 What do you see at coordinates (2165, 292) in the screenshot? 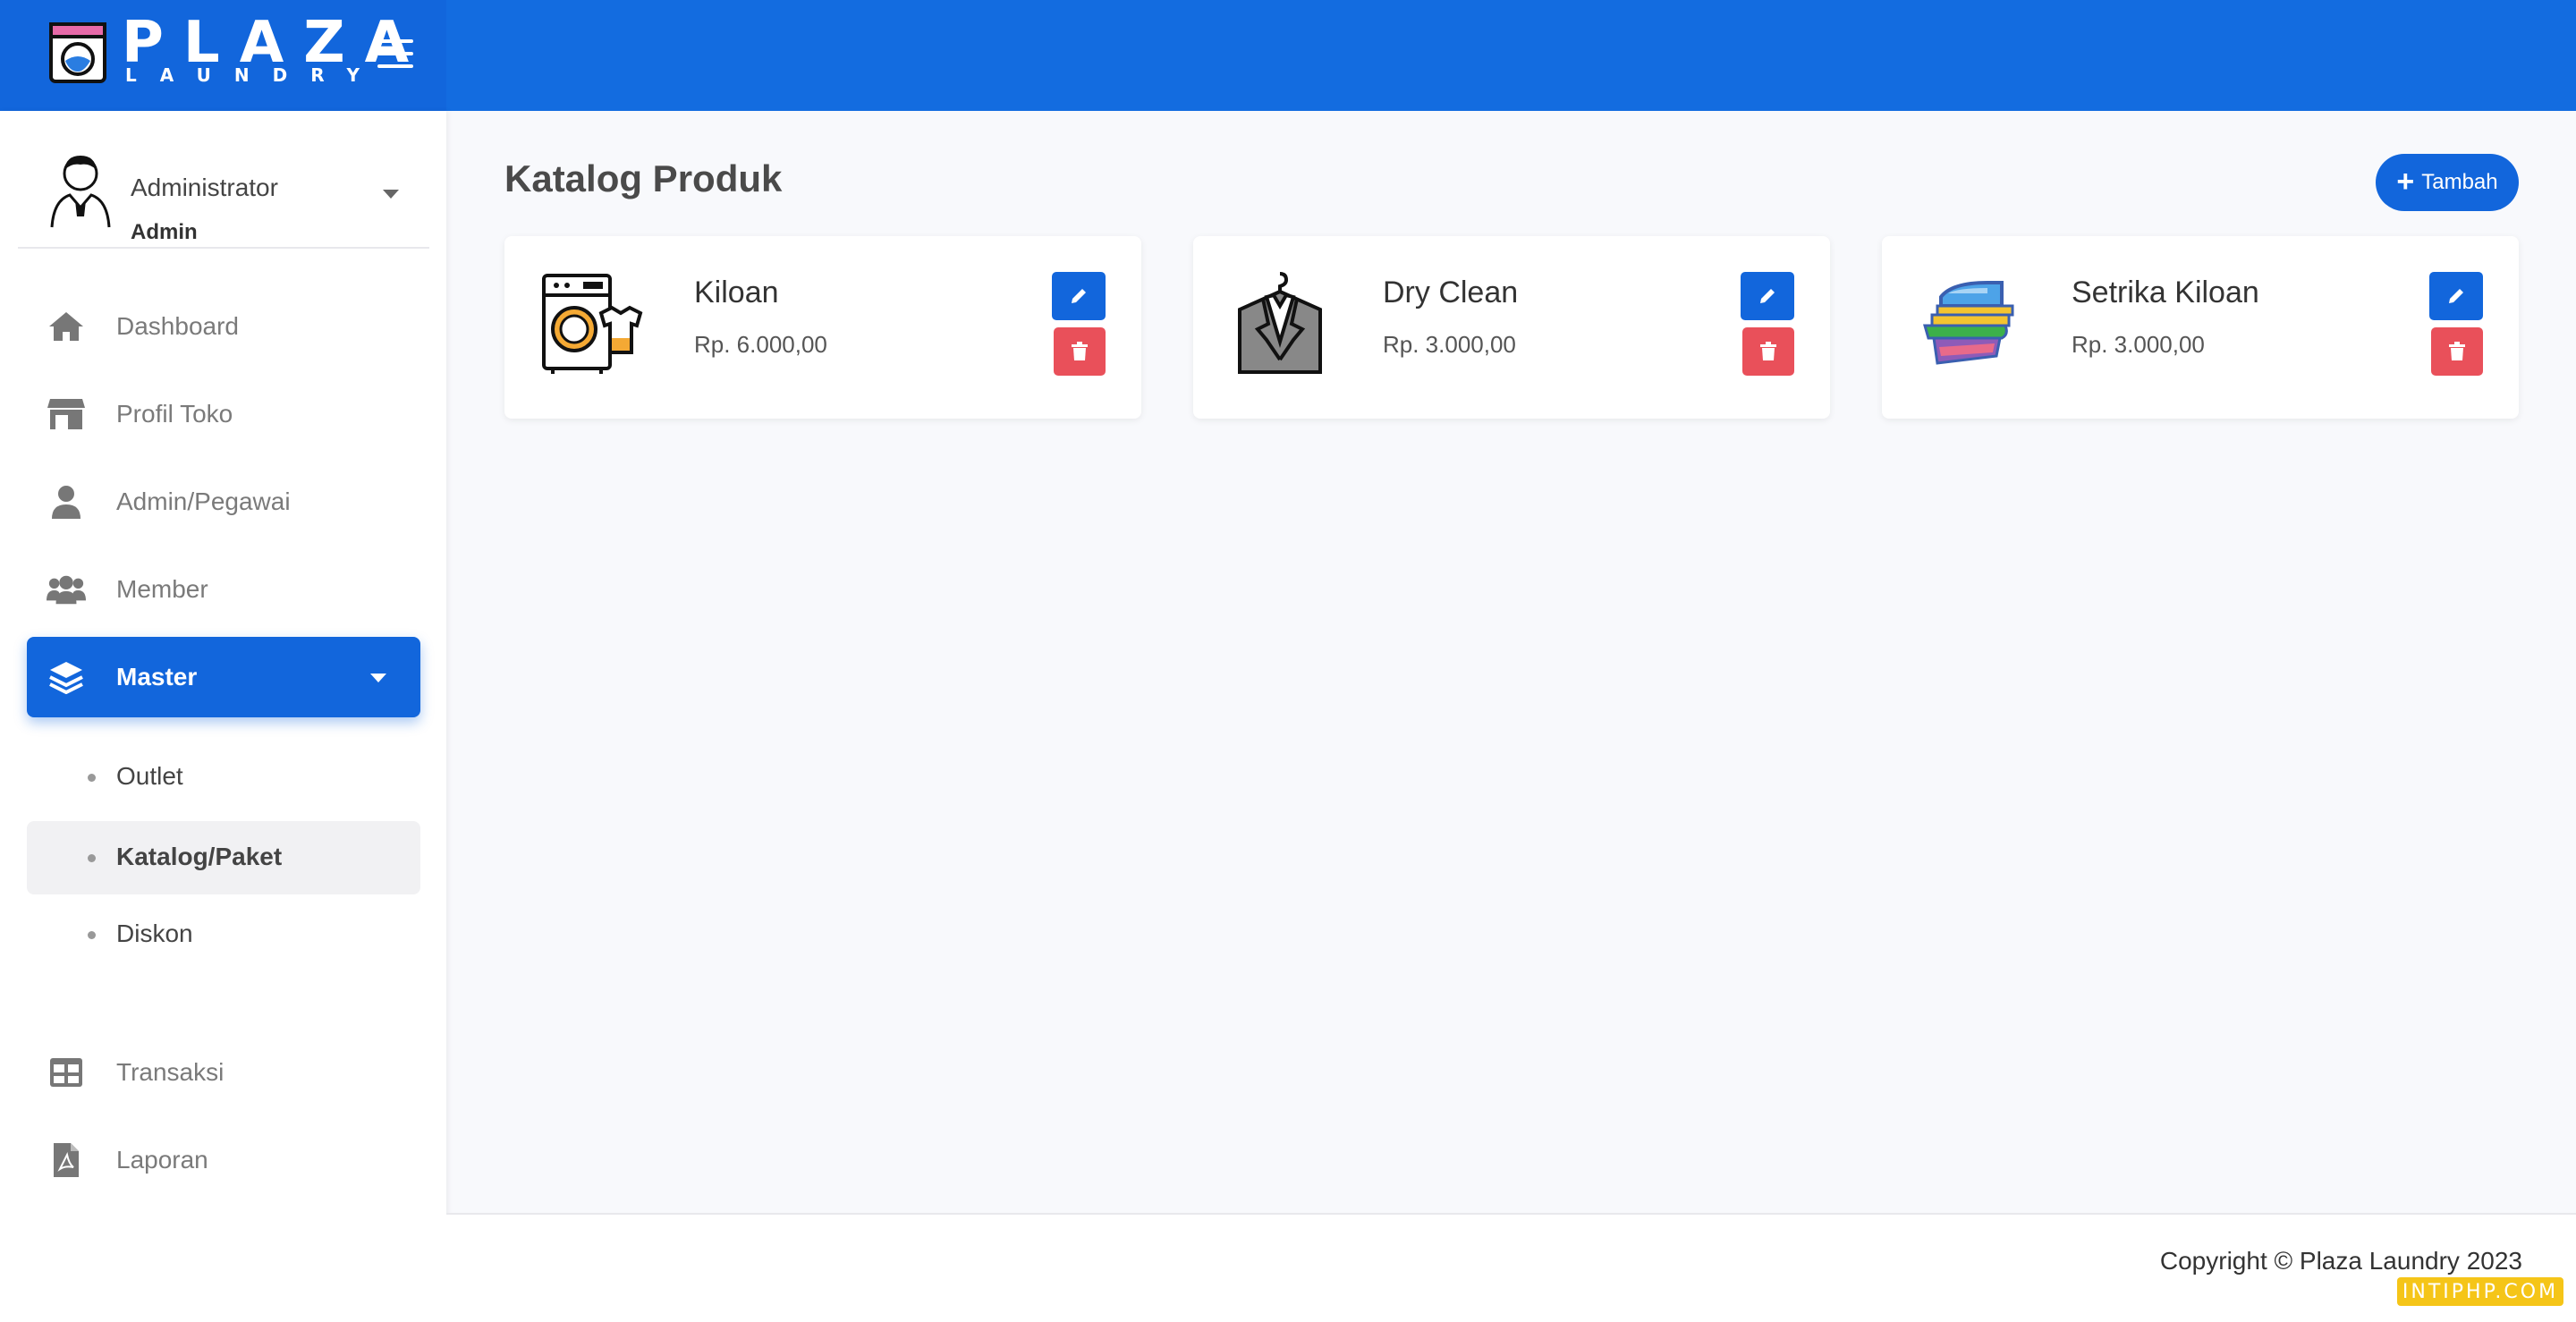
I see `product-name: Setrika Kiloan` at bounding box center [2165, 292].